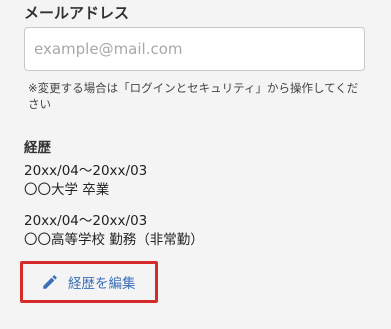  Describe the element at coordinates (114, 231) in the screenshot. I see `career-item: 20xx/04〜20xx/03 〇〇高等学校 勤務（非常勤）` at that location.